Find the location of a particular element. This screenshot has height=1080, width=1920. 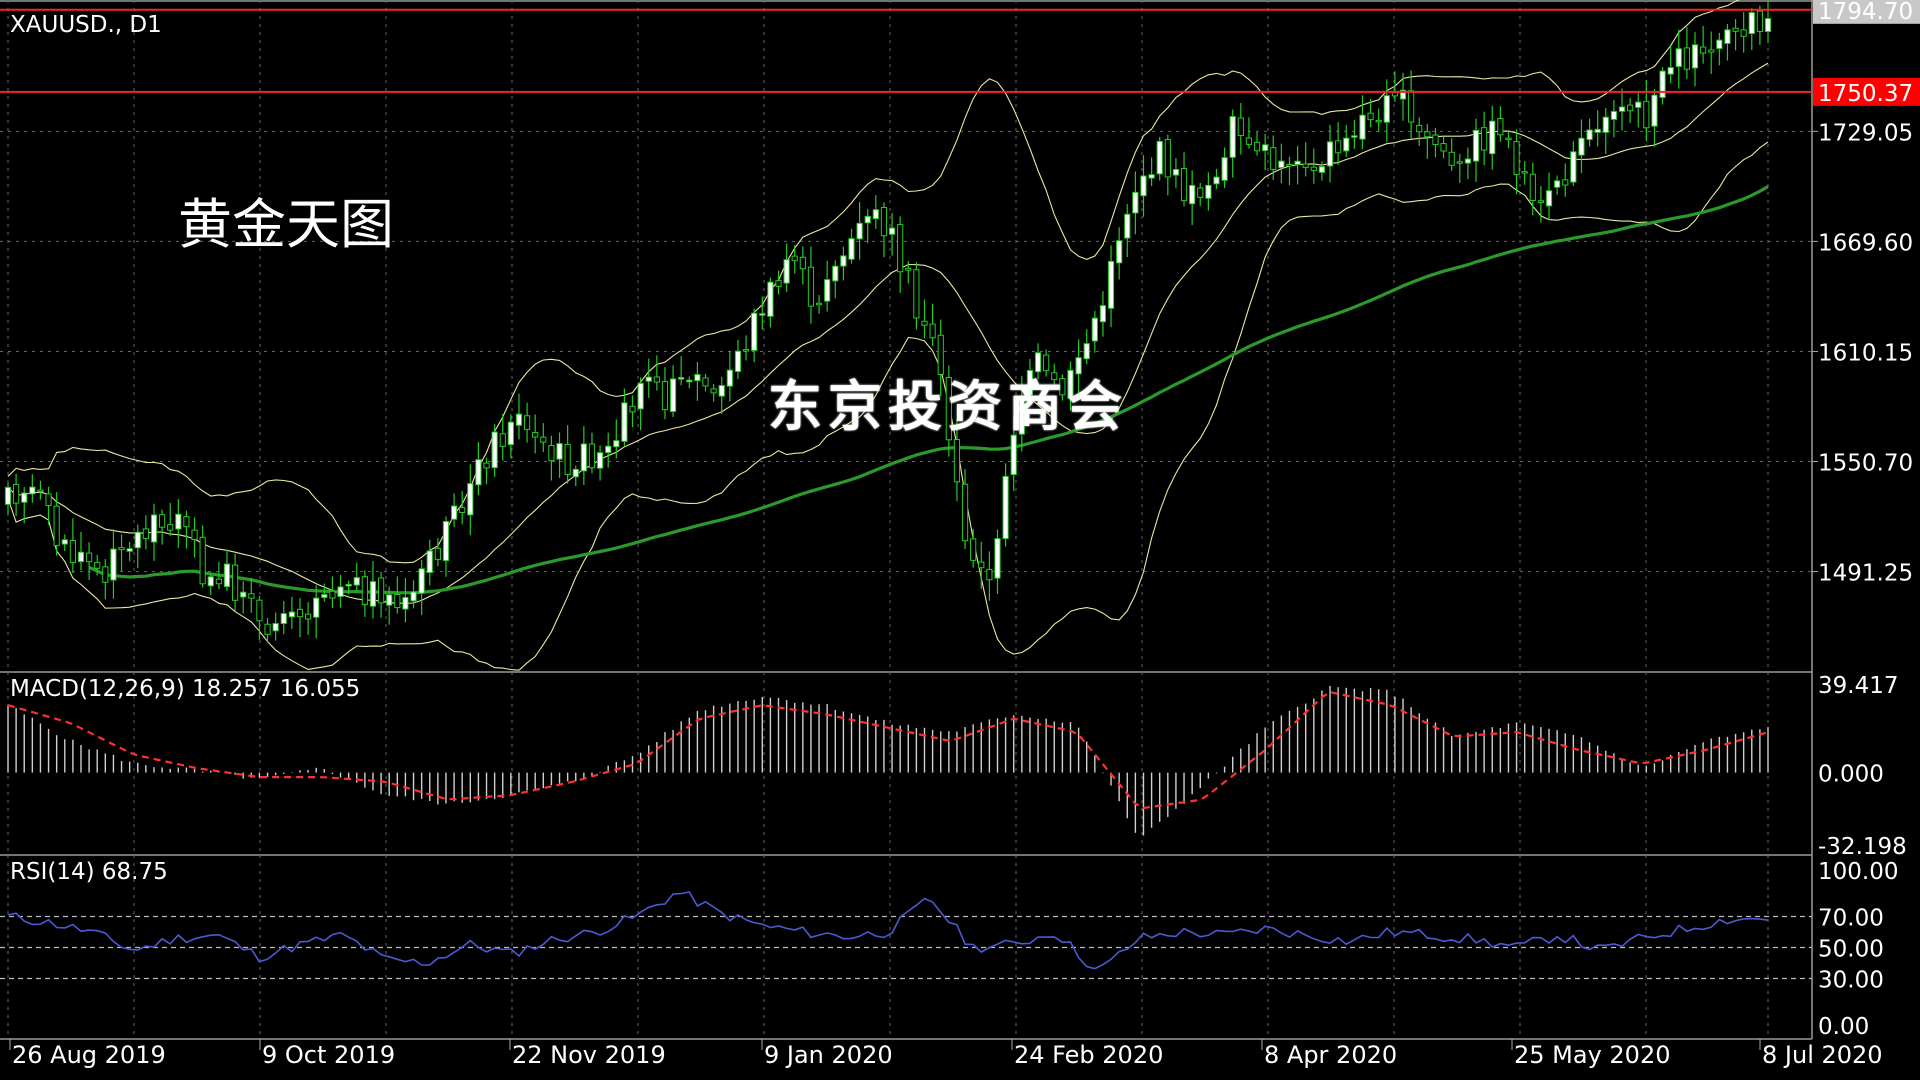

date-label: 8 Jul 2020 is located at coordinates (1822, 1055).